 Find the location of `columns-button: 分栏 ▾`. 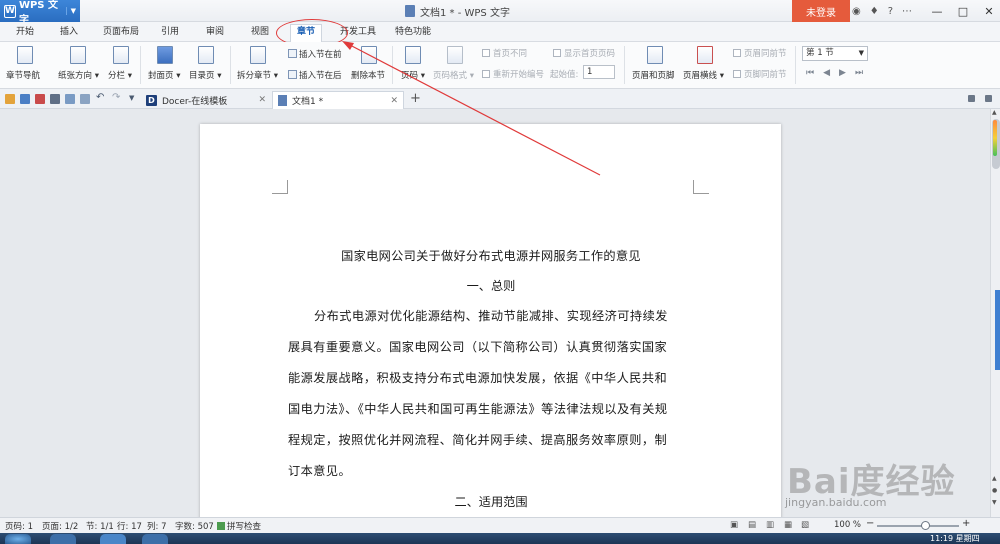

columns-button: 分栏 ▾ is located at coordinates (120, 75).